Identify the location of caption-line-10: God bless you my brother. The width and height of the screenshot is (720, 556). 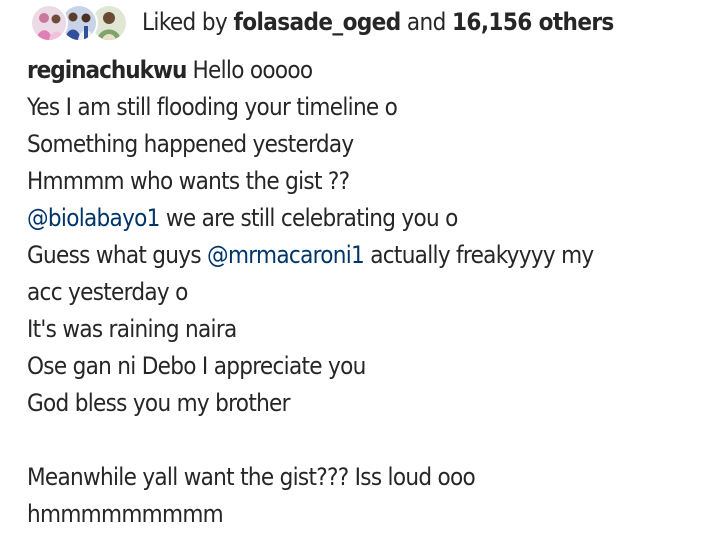
(159, 403).